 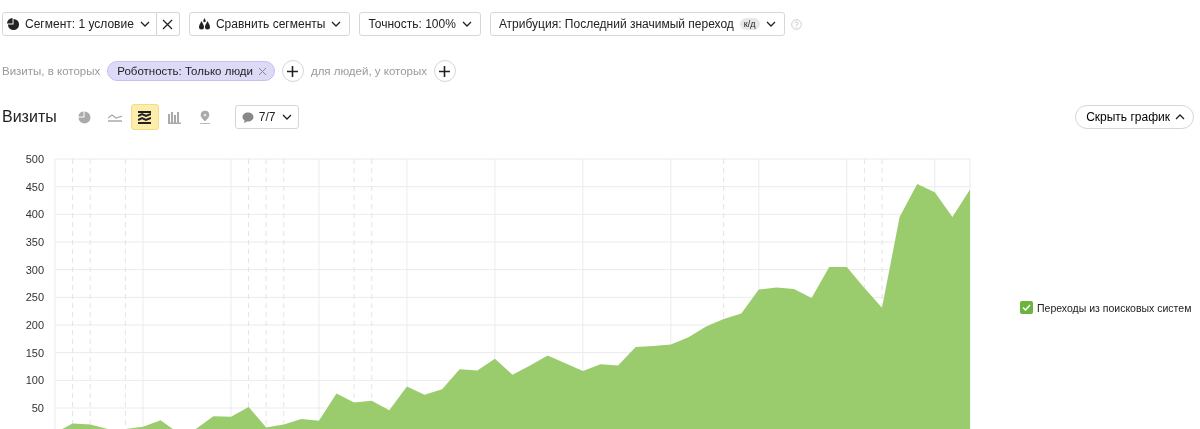 I want to click on close-icon, so click(x=168, y=24).